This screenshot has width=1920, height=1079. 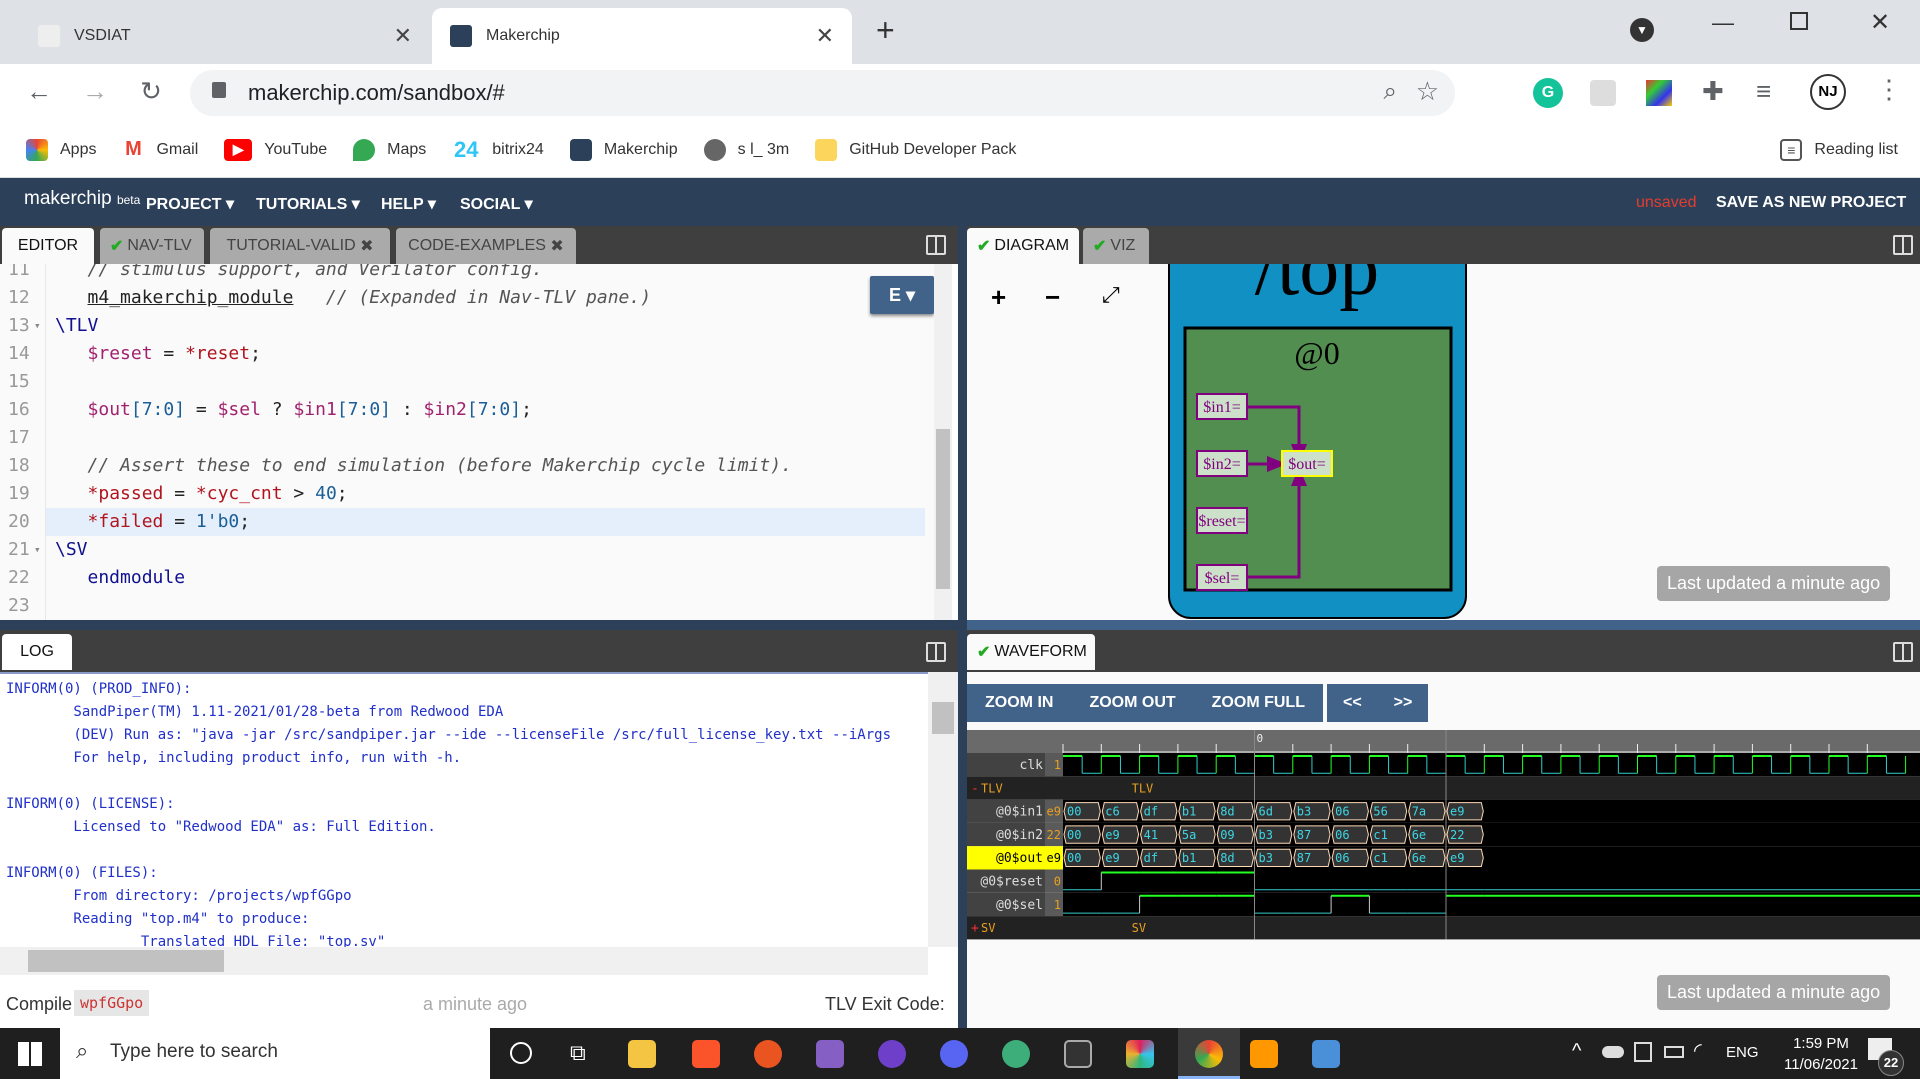 I want to click on forward-button: →, so click(x=95, y=91).